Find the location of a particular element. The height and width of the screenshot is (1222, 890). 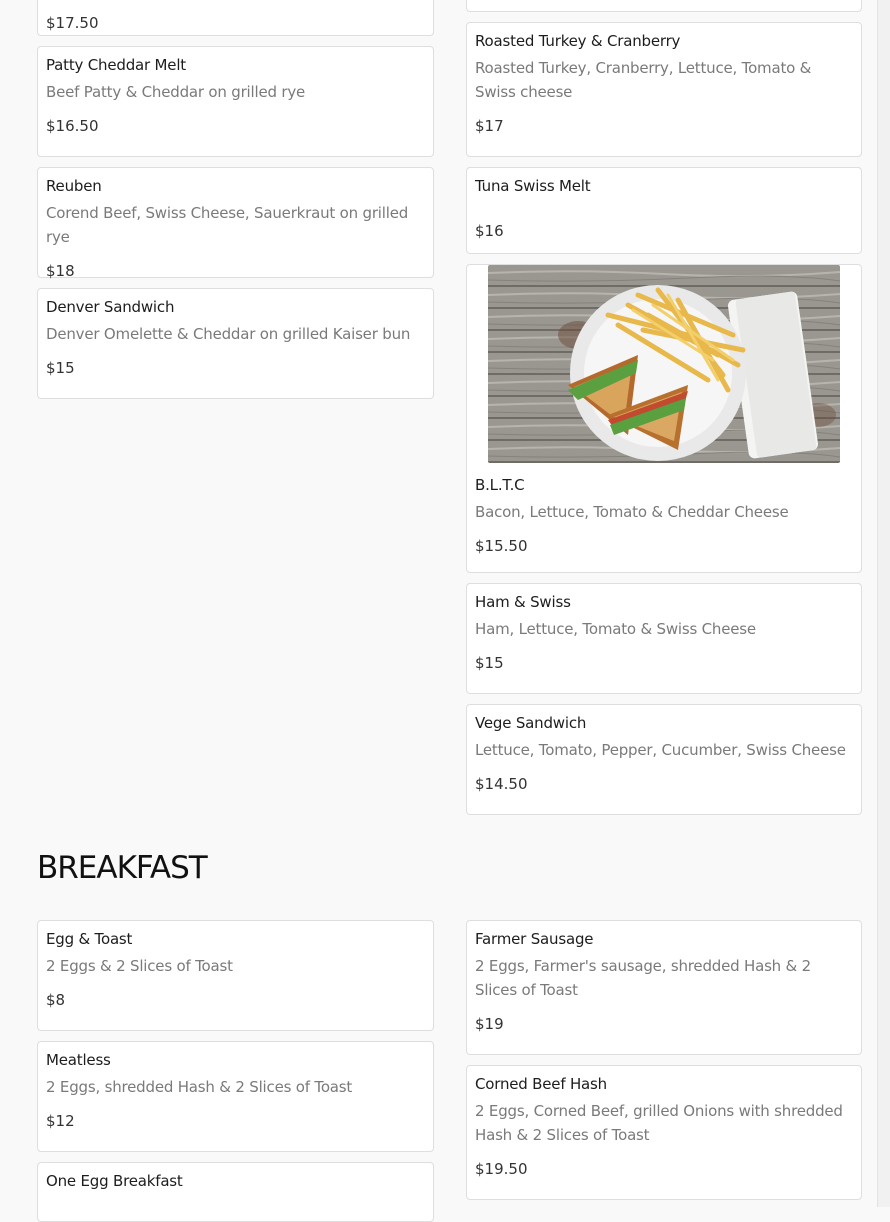

menu-item-card: Tuna Swiss Melt $16 is located at coordinates (664, 210).